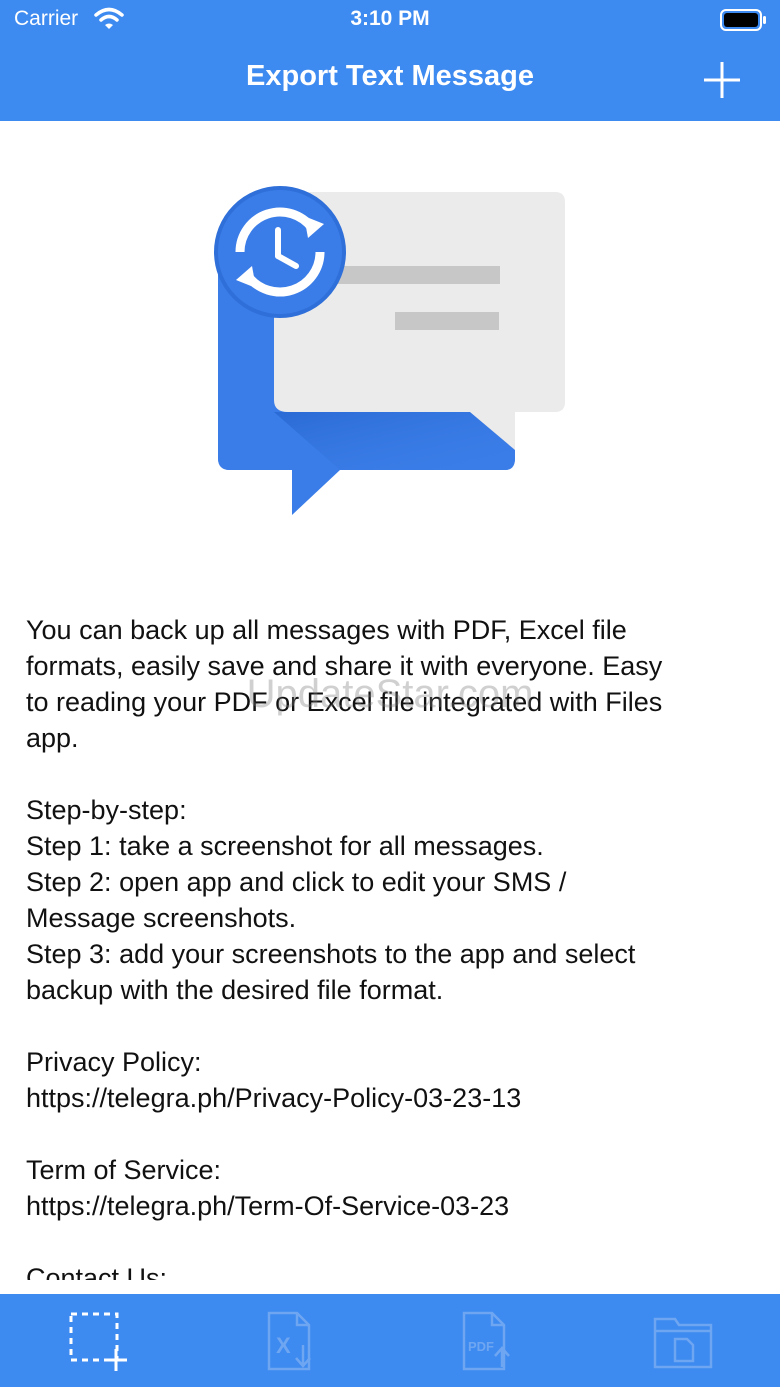 The height and width of the screenshot is (1387, 780). I want to click on screenshot-select-icon, so click(98, 1341).